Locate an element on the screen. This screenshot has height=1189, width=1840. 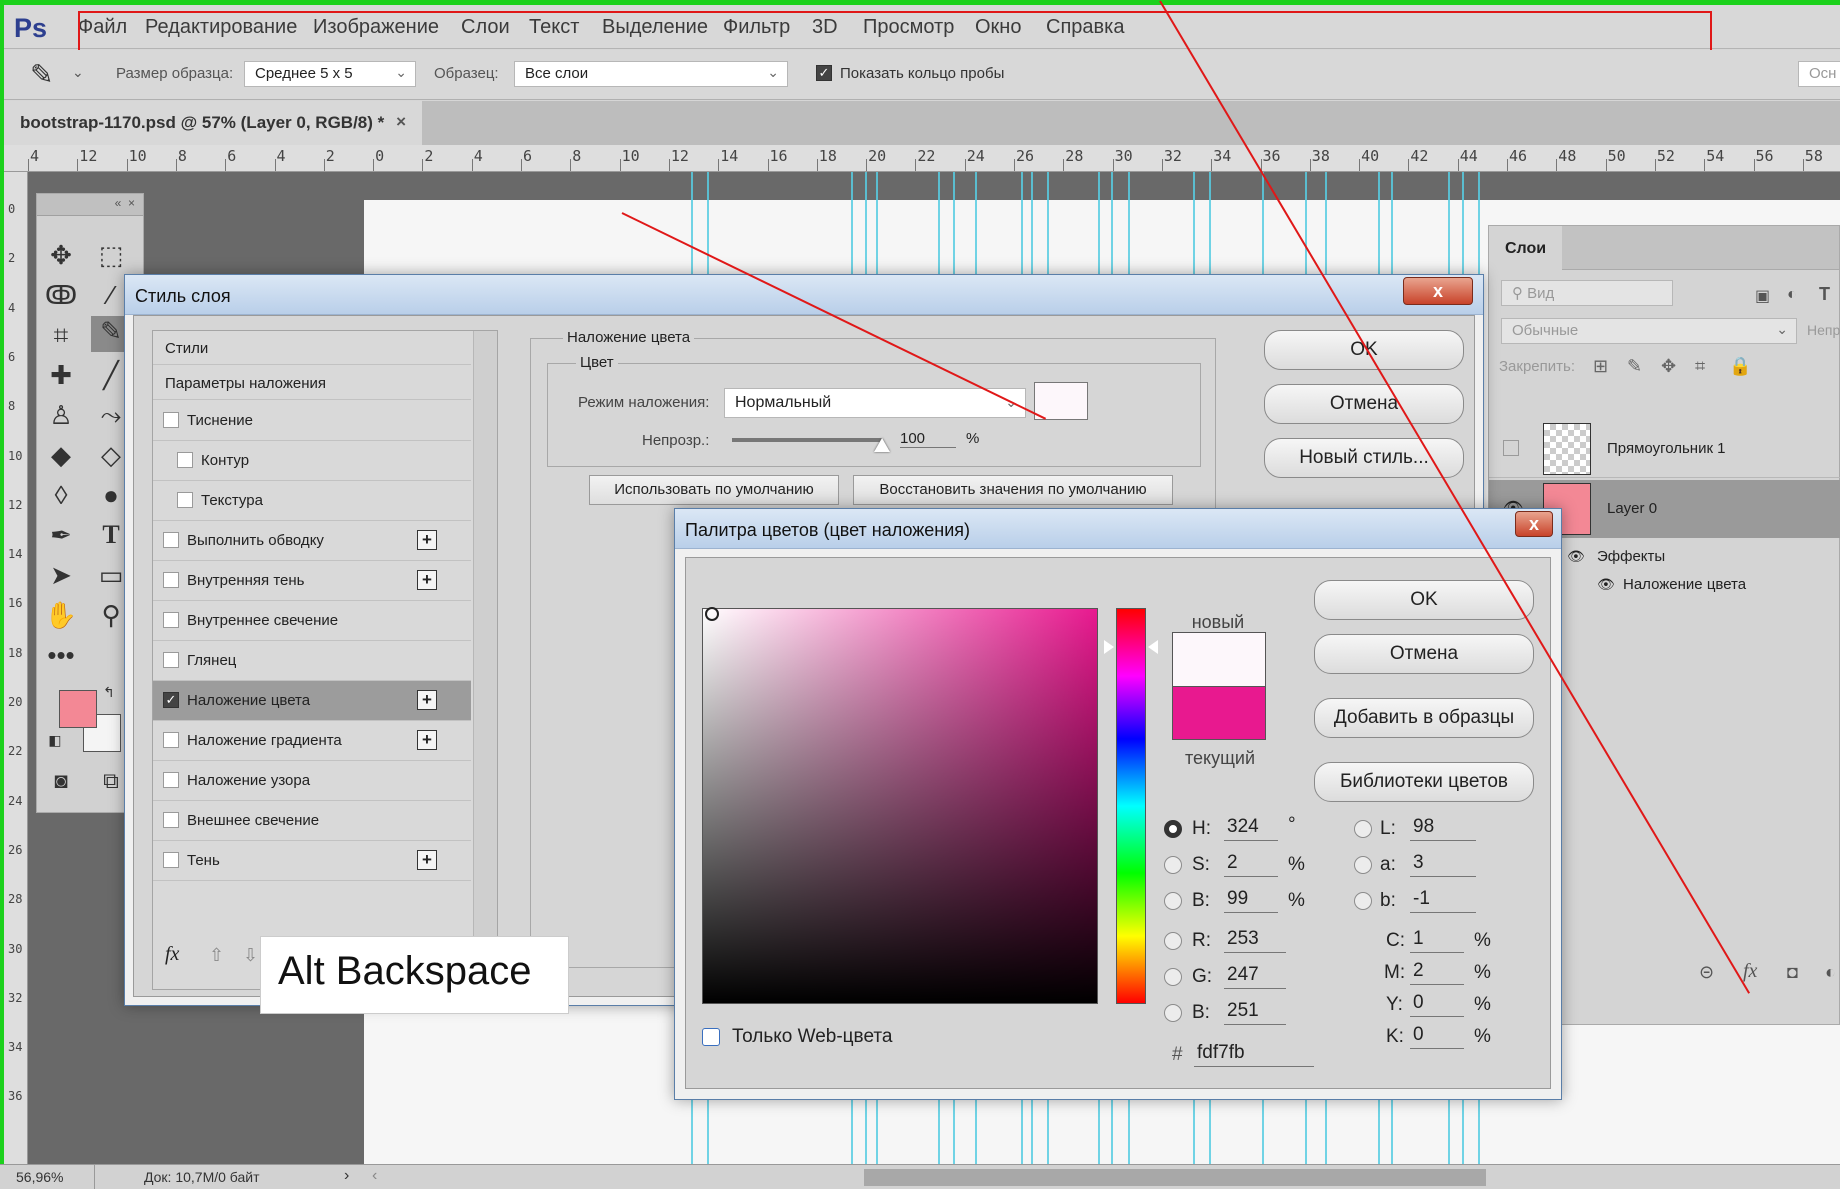
horizontal-scrollbar-thumb is located at coordinates (1175, 1177).